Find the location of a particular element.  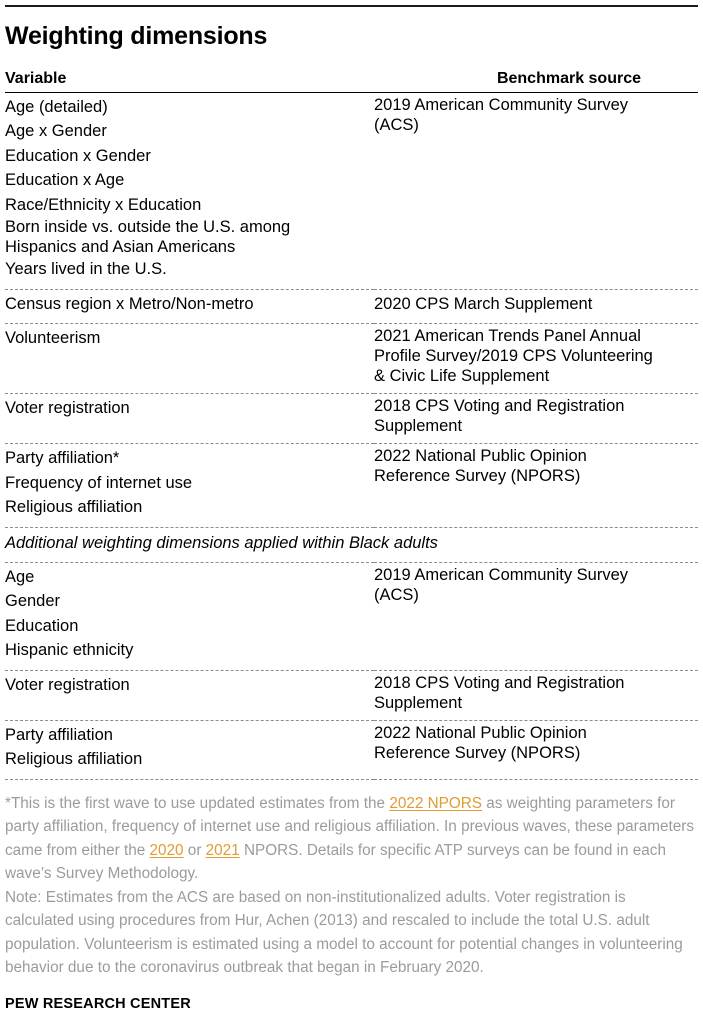

variable-line: Party affiliation is located at coordinates (59, 734).